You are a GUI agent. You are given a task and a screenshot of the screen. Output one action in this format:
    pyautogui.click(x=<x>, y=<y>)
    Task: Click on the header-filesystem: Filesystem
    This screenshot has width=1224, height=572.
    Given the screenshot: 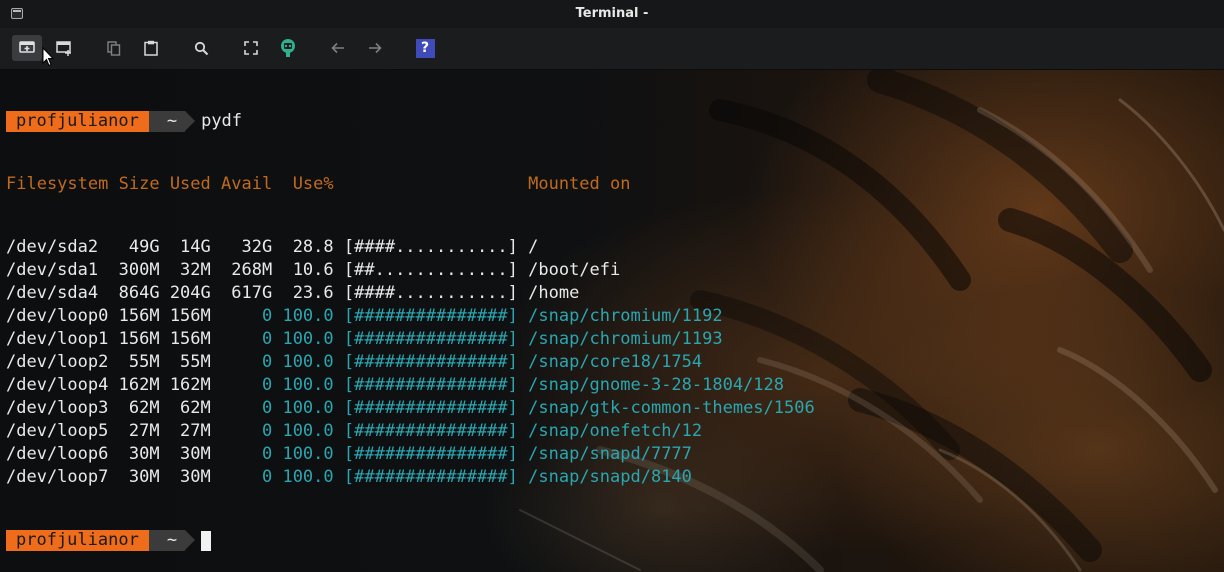 What is the action you would take?
    pyautogui.click(x=57, y=184)
    